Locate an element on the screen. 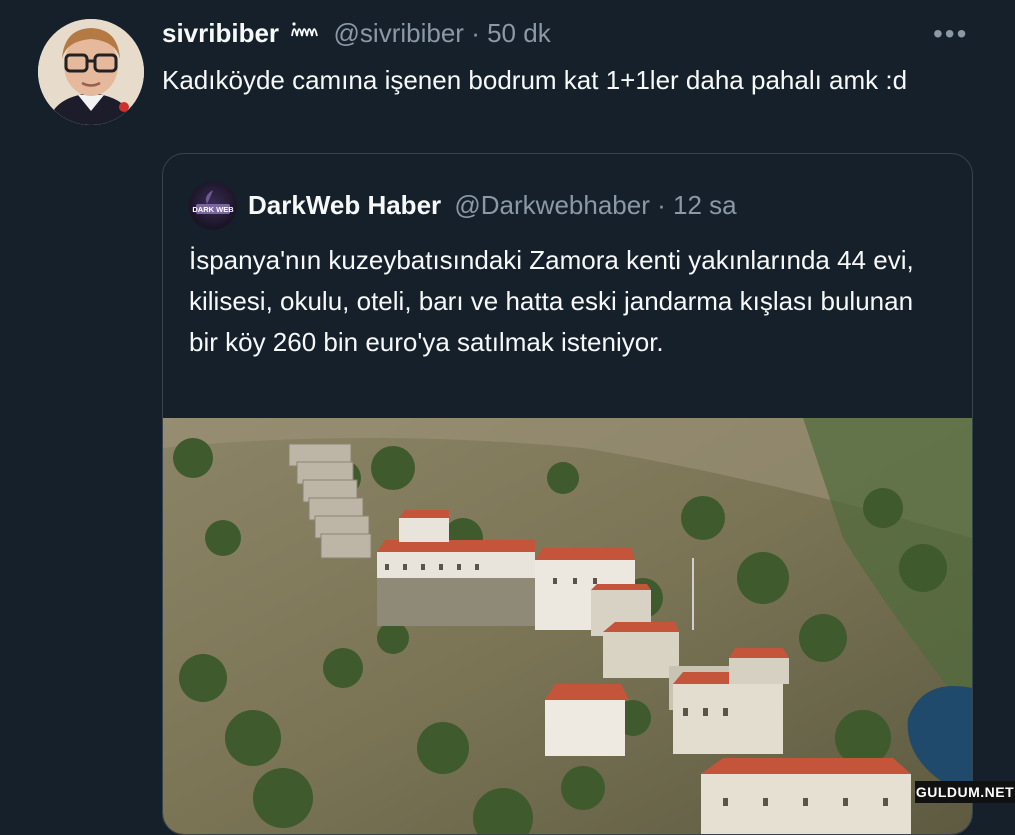  more-icon: ••• is located at coordinates (950, 34).